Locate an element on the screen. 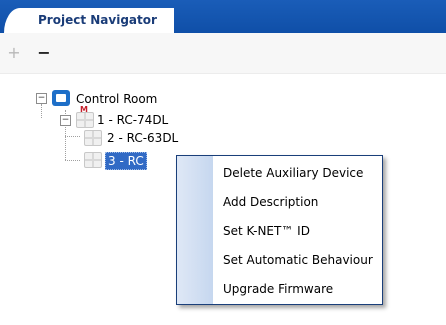 This screenshot has width=446, height=325. tree-node-label-selected: 3 - RC is located at coordinates (126, 161).